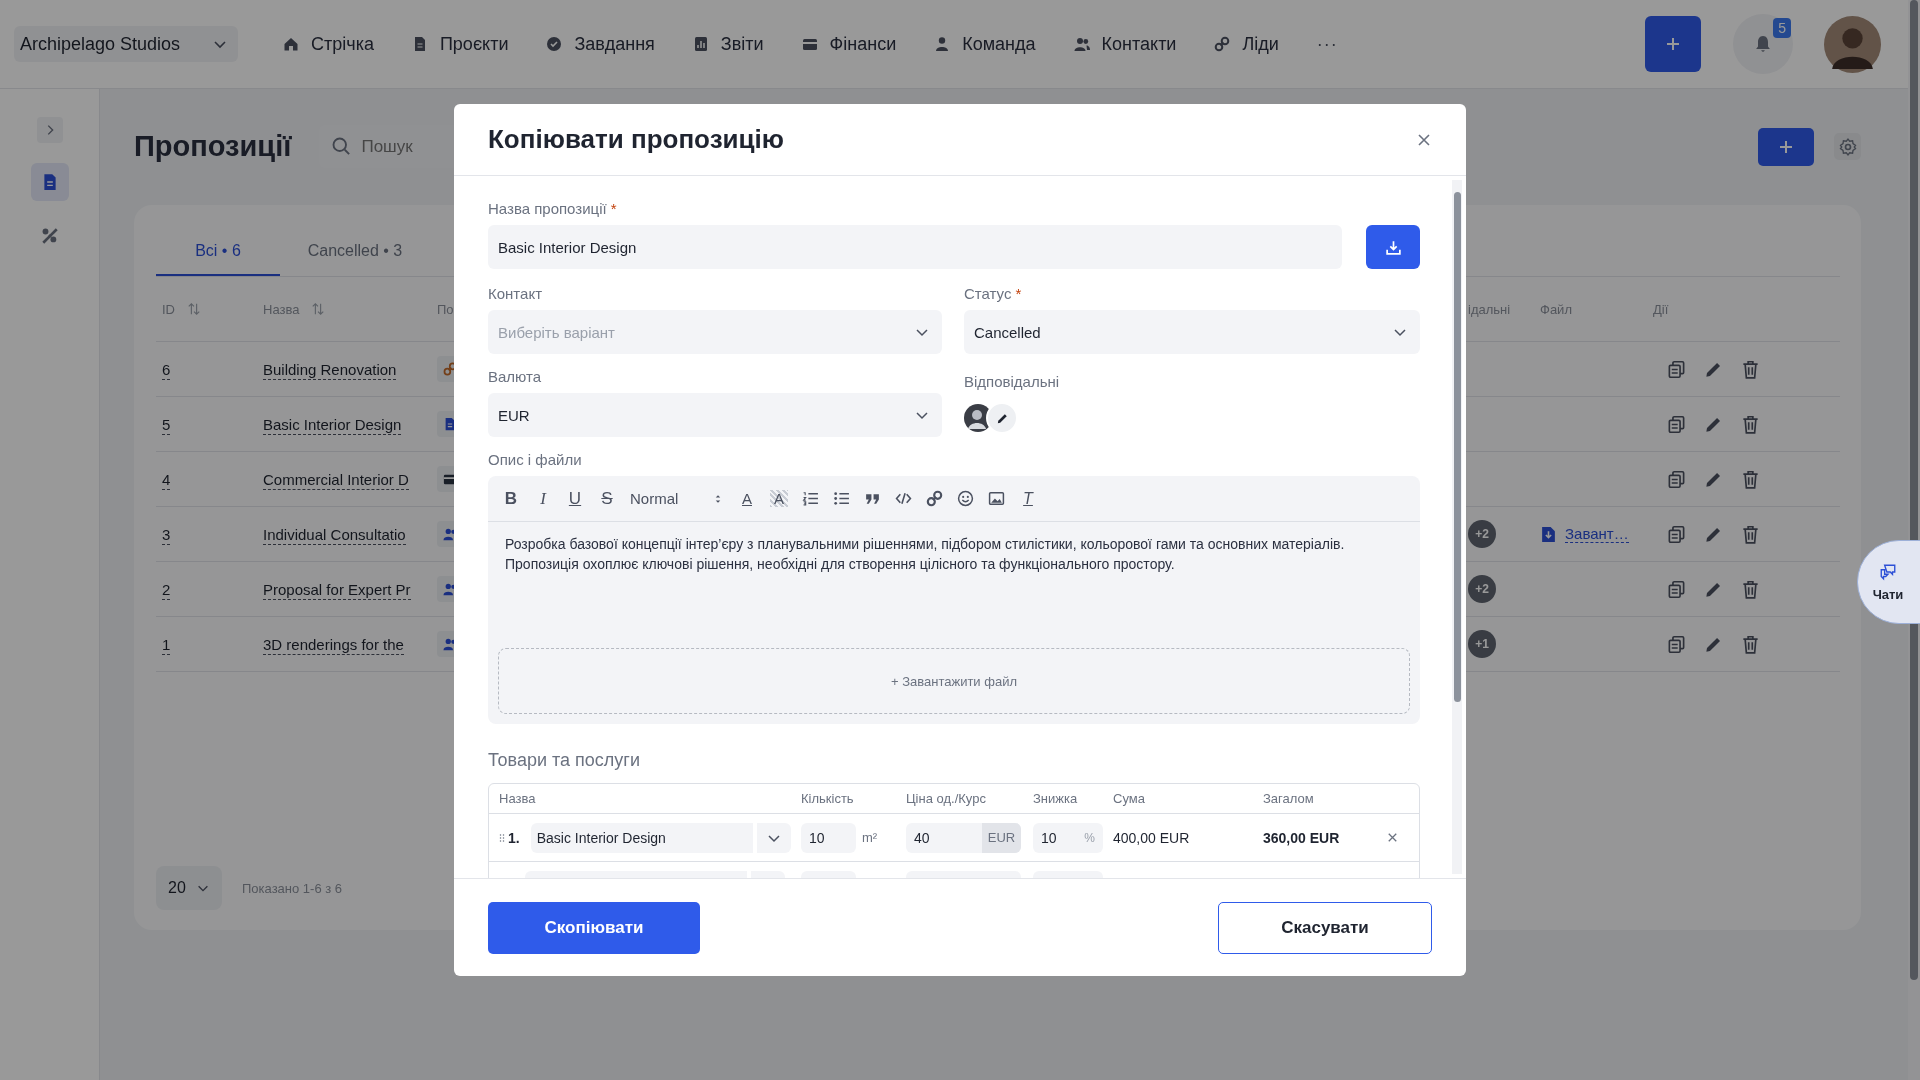  Describe the element at coordinates (1125, 44) in the screenshot. I see `nav-link: Контакти` at that location.